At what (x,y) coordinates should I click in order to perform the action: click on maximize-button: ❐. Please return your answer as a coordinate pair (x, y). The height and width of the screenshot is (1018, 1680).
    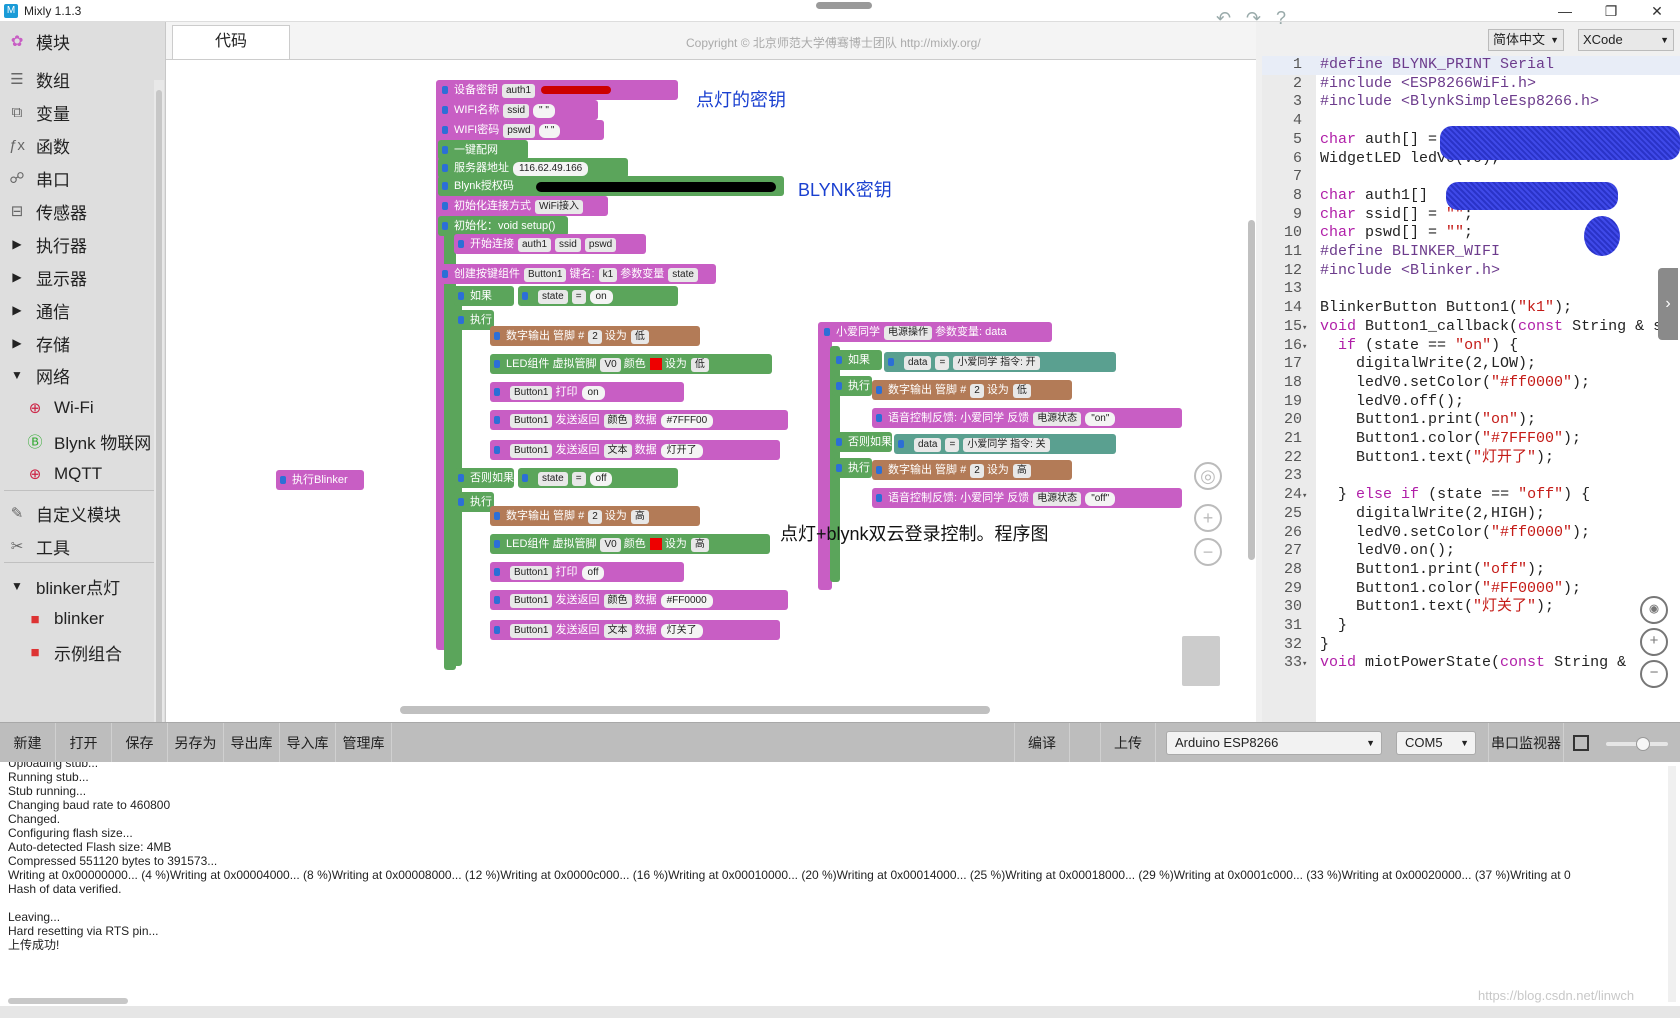
    Looking at the image, I should click on (1611, 11).